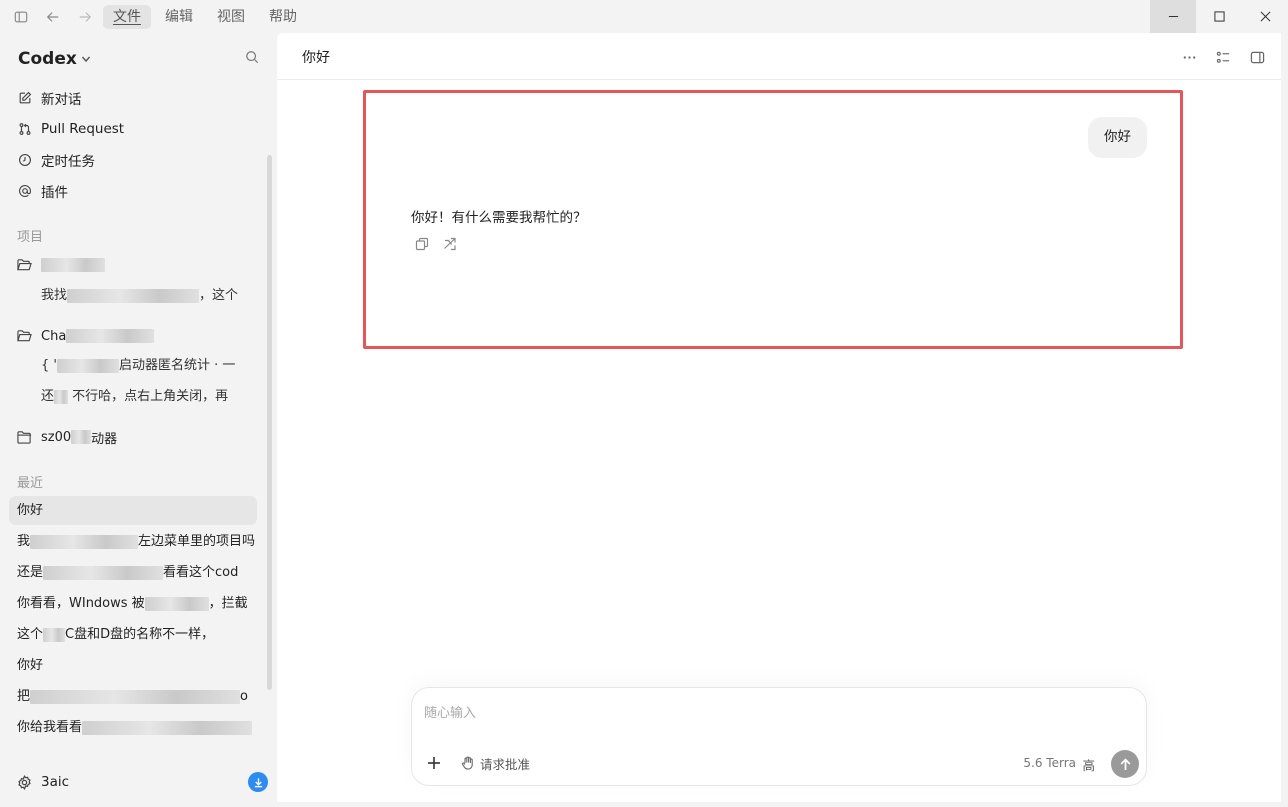  Describe the element at coordinates (133, 510) in the screenshot. I see `recent-thread-active: 你好` at that location.